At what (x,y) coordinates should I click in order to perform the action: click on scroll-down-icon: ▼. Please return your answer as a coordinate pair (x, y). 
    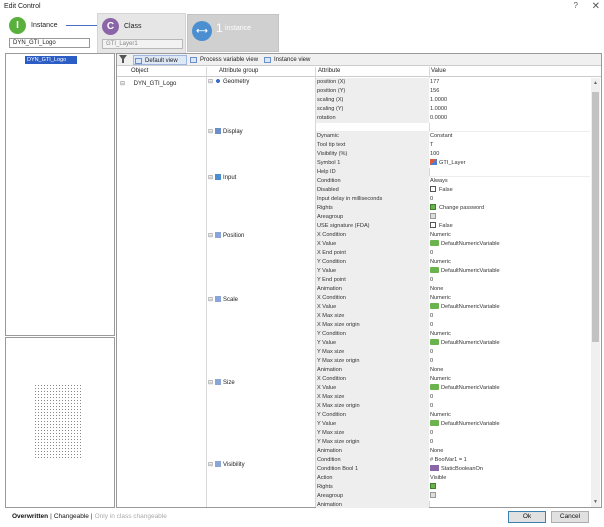
    Looking at the image, I should click on (595, 502).